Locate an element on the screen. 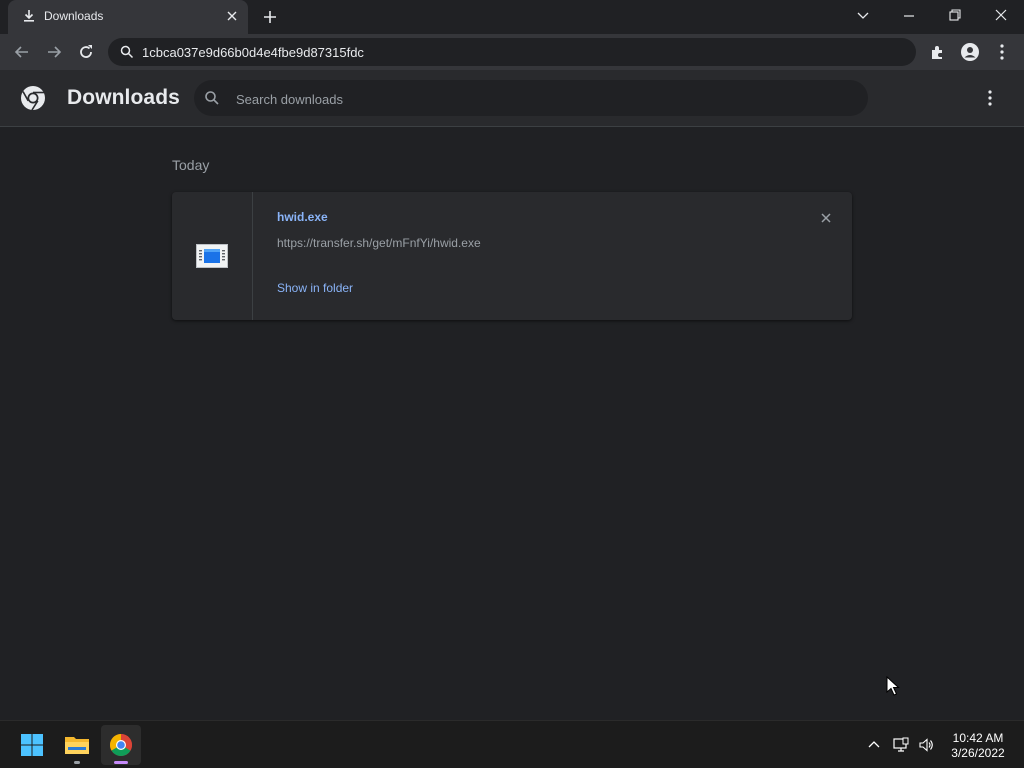  show-in-folder-link: Show in folder is located at coordinates (315, 288).